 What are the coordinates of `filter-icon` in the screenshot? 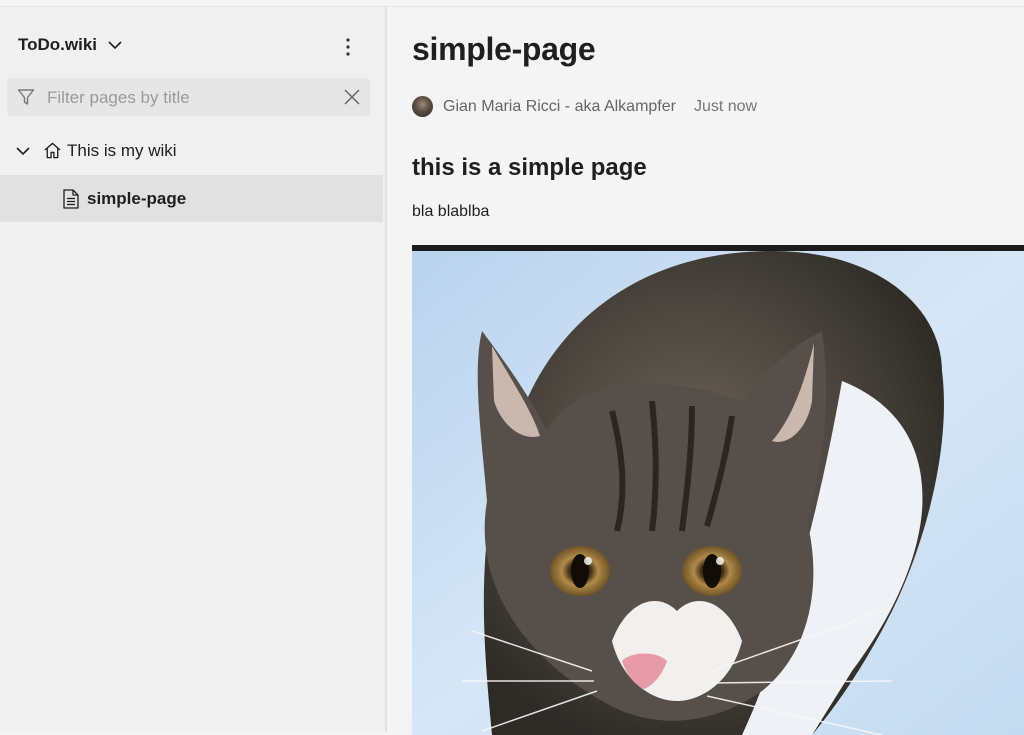 It's located at (26, 97).